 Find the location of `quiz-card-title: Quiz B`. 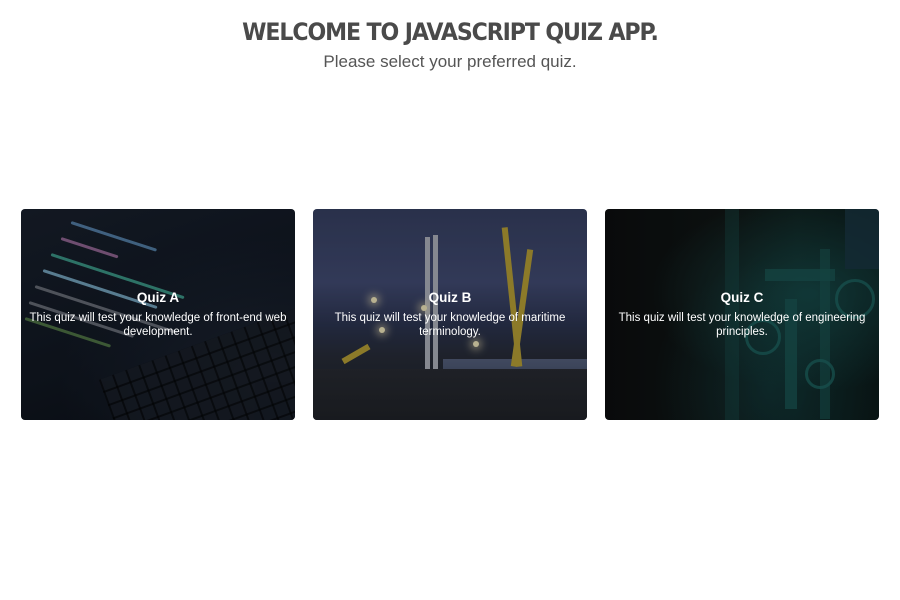

quiz-card-title: Quiz B is located at coordinates (450, 297).